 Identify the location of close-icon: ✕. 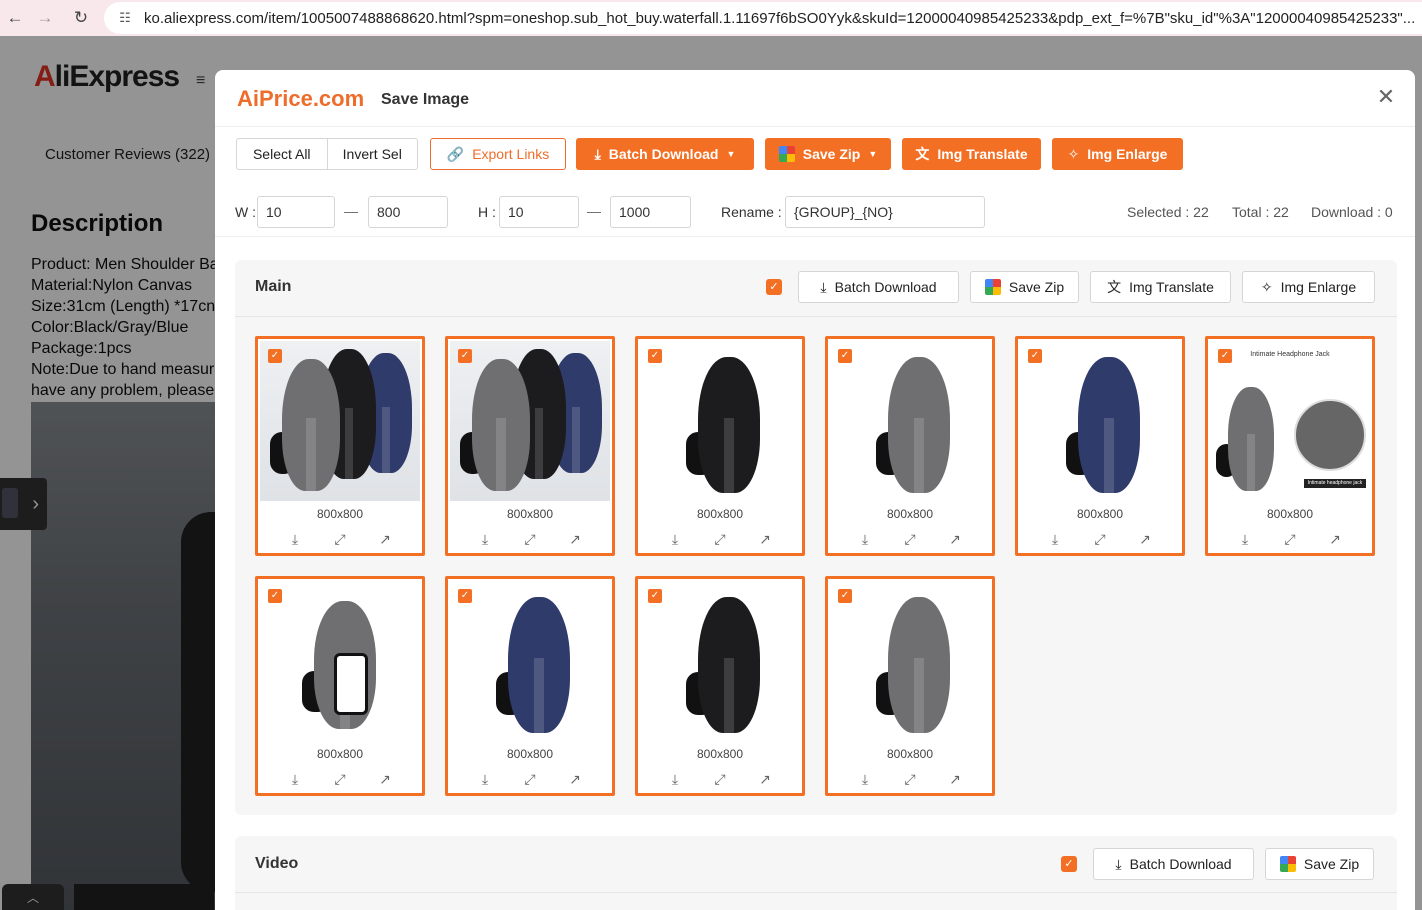
(1386, 97).